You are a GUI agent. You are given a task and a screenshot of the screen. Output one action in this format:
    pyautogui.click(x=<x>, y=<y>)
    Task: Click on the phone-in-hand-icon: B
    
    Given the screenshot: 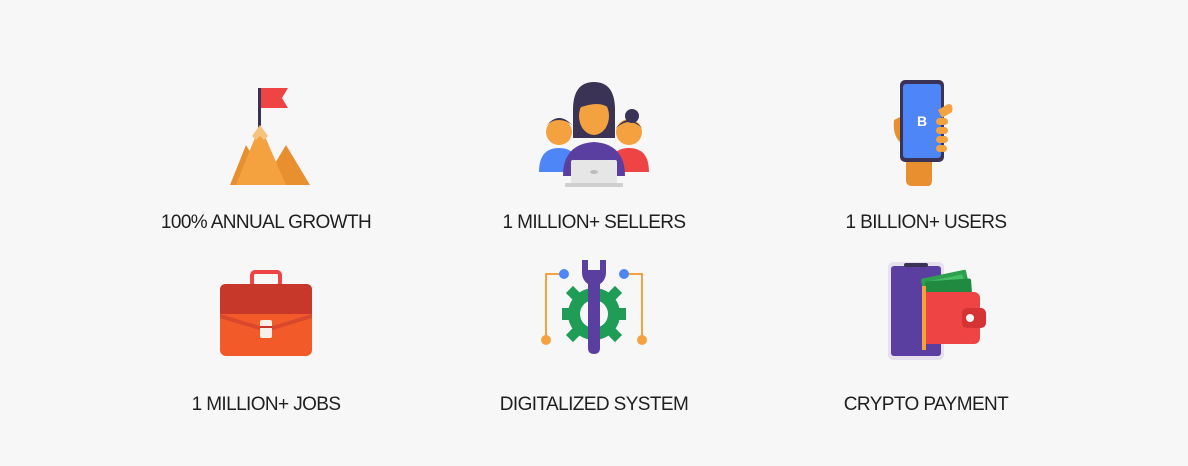 What is the action you would take?
    pyautogui.click(x=923, y=133)
    